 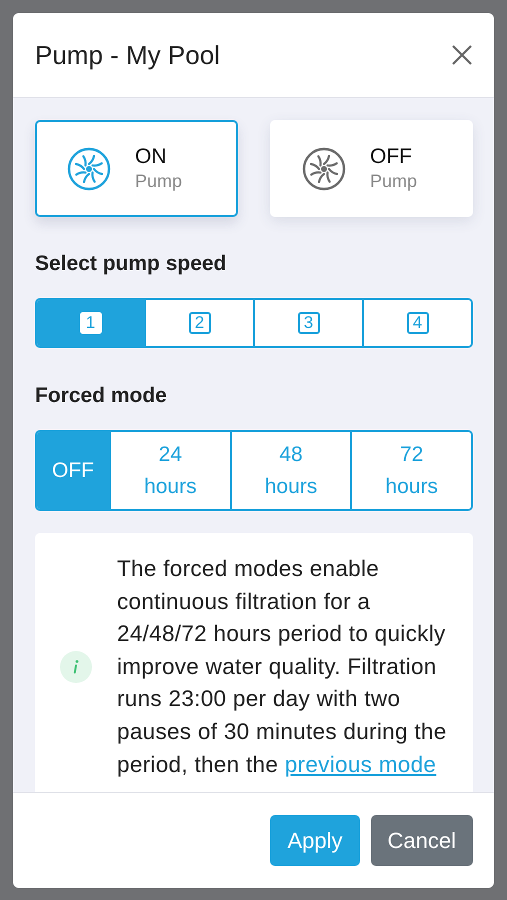 I want to click on forced-mode-option: 48 hours, so click(x=290, y=470).